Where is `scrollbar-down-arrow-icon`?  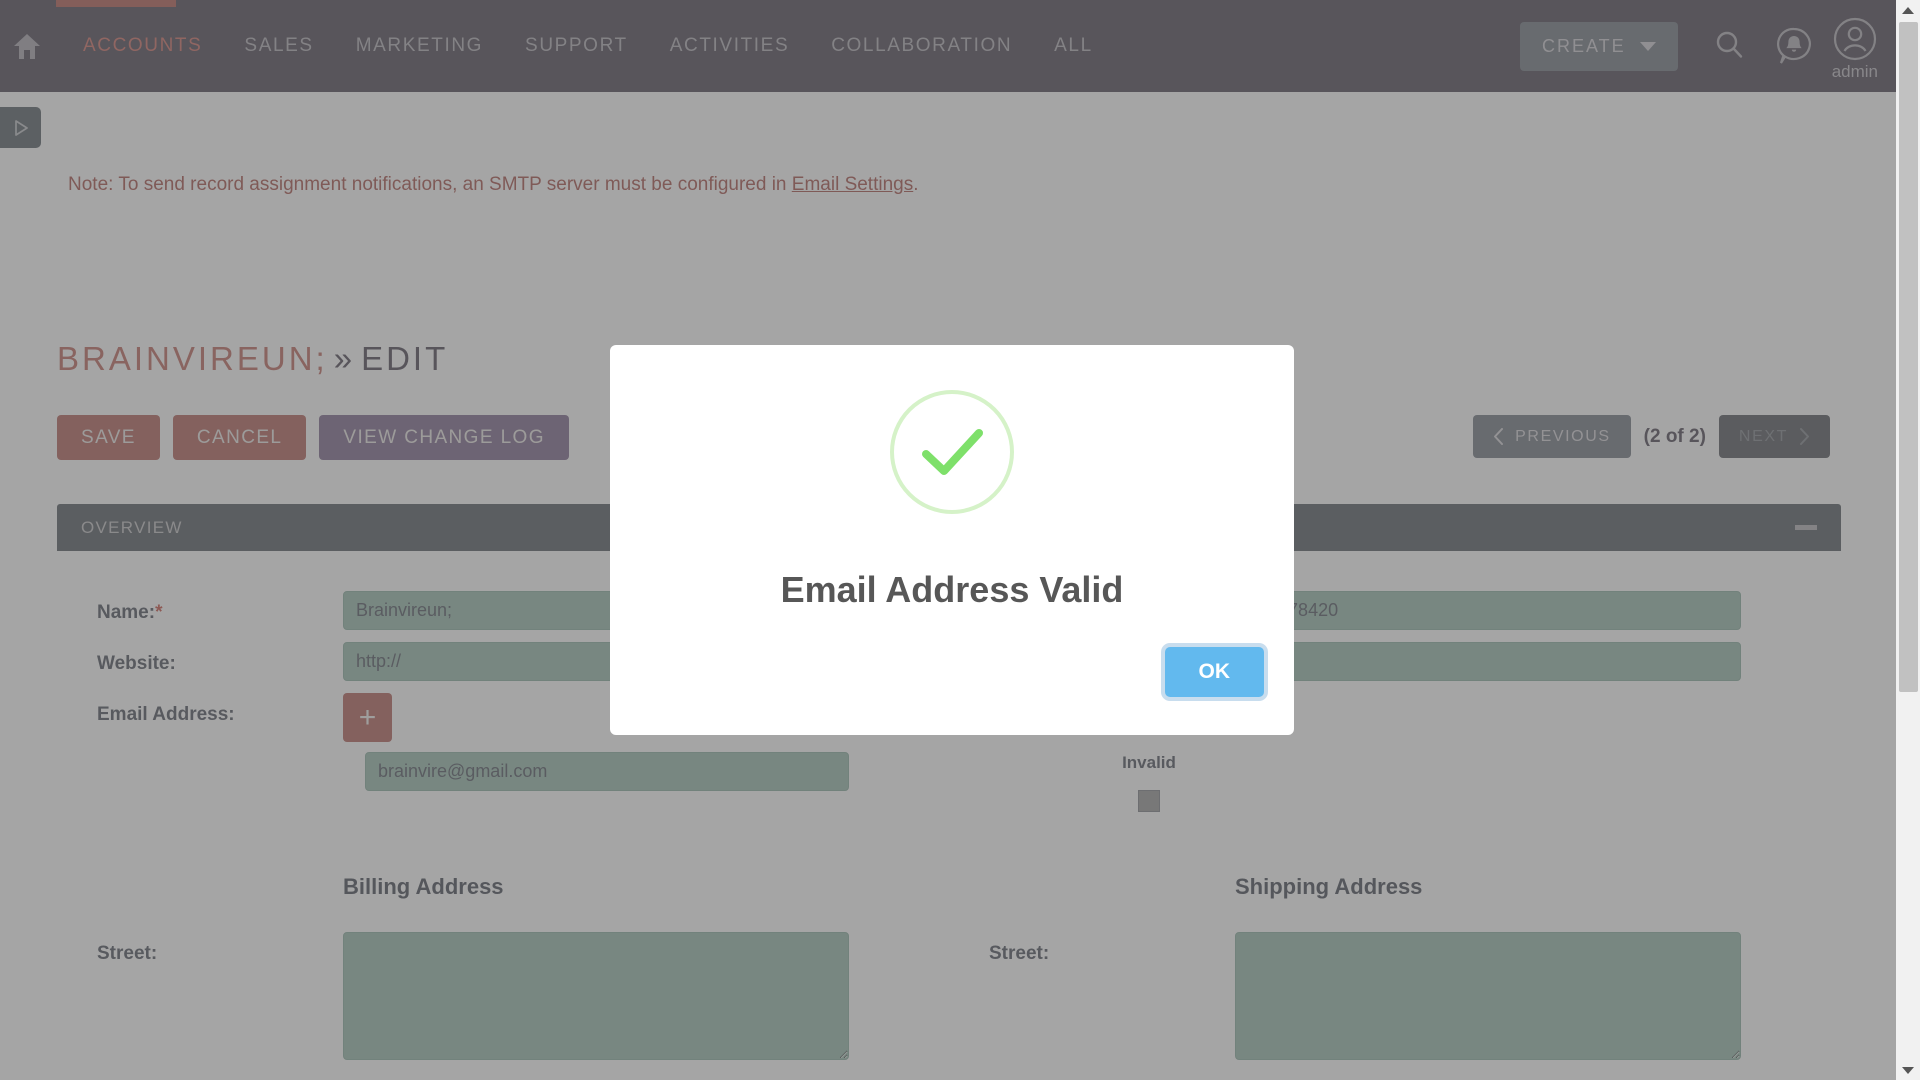 scrollbar-down-arrow-icon is located at coordinates (1908, 1070).